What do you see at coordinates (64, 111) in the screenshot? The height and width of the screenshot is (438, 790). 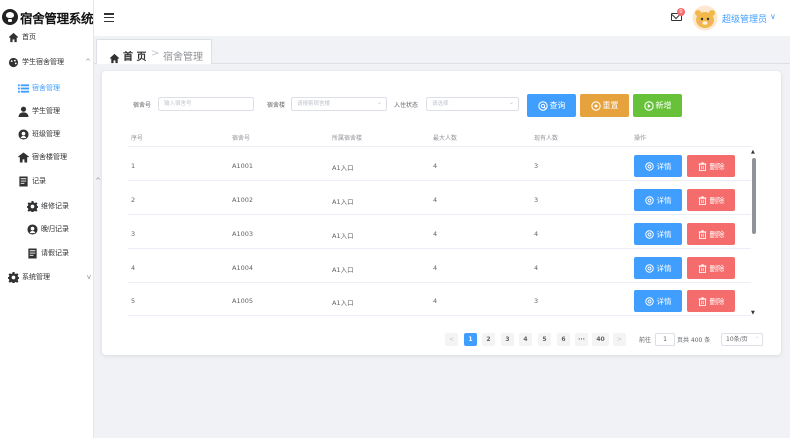 I see `sidebar-item-student-manage: 学生管理` at bounding box center [64, 111].